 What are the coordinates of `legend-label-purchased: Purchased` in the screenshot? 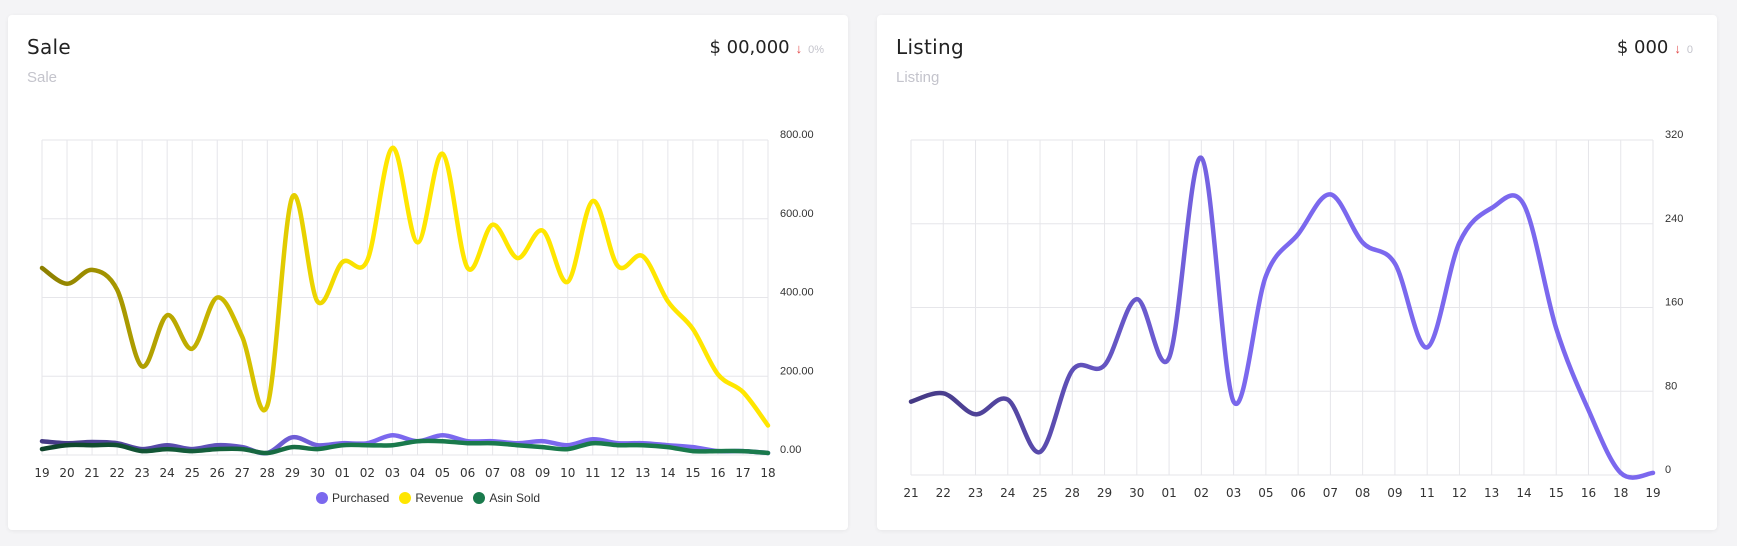 It's located at (360, 498).